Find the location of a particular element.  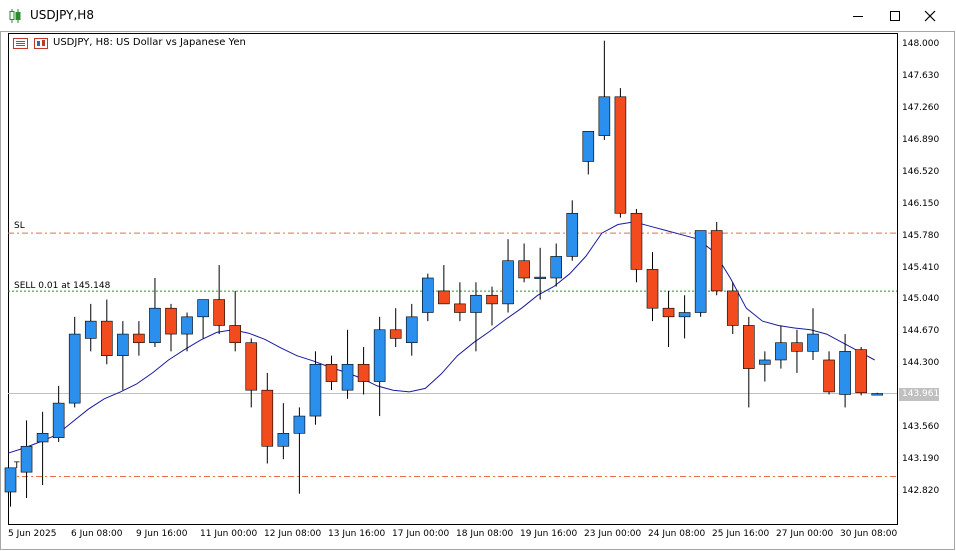

chart-legend is located at coordinates (31, 43).